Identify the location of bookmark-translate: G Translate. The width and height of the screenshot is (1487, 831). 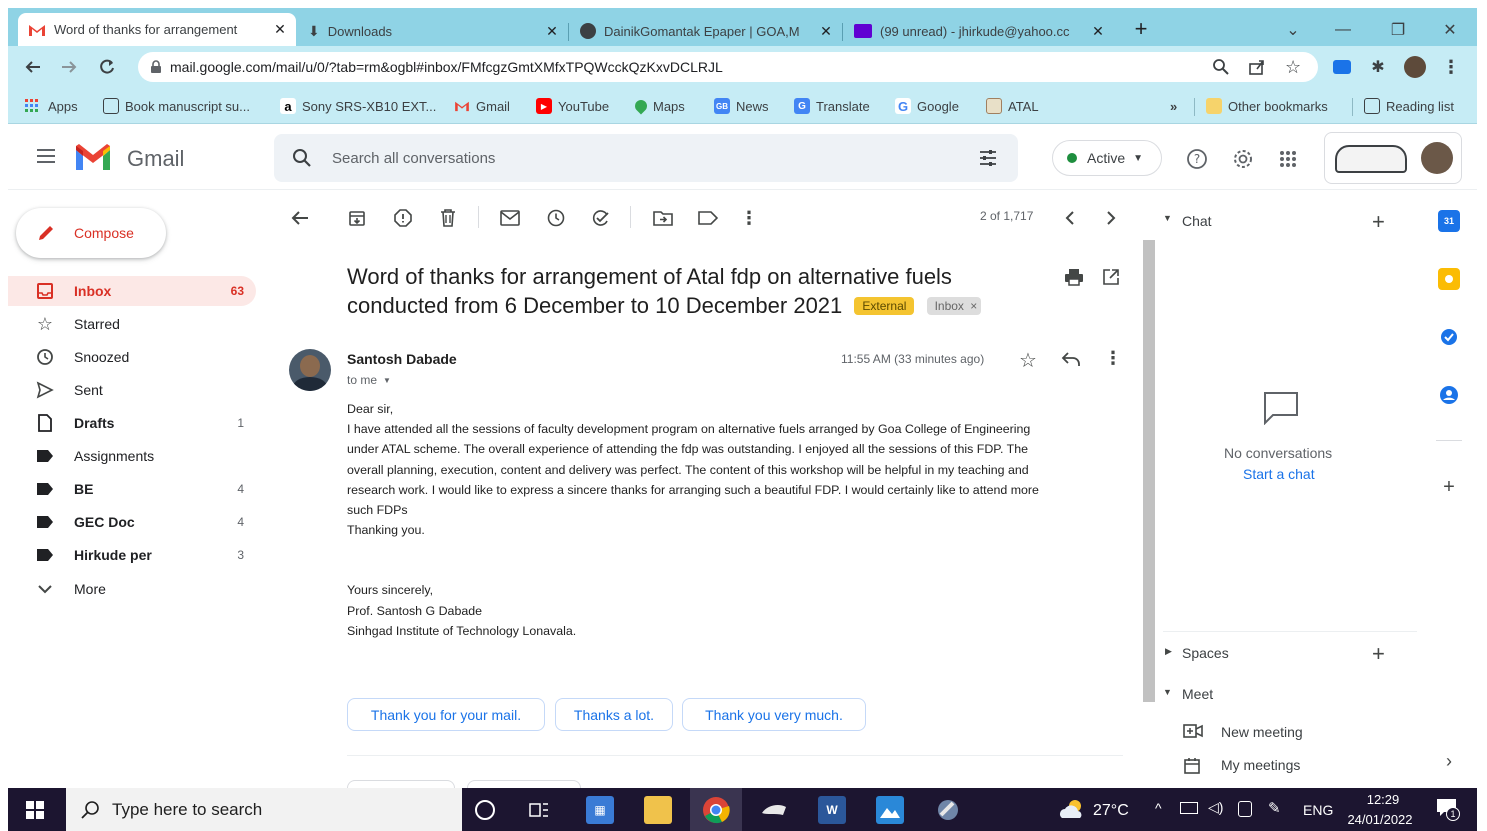
(832, 106).